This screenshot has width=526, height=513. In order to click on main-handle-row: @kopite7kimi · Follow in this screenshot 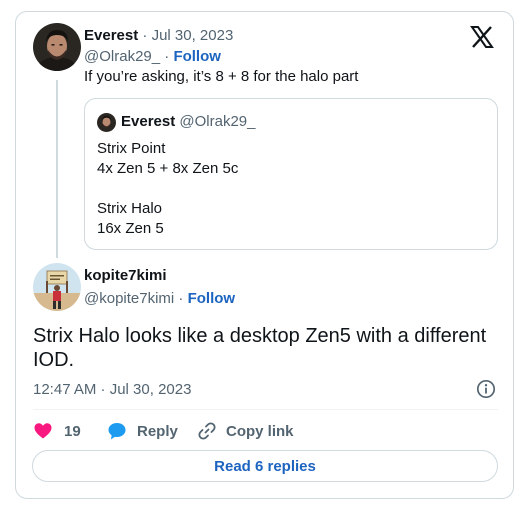, I will do `click(159, 299)`.